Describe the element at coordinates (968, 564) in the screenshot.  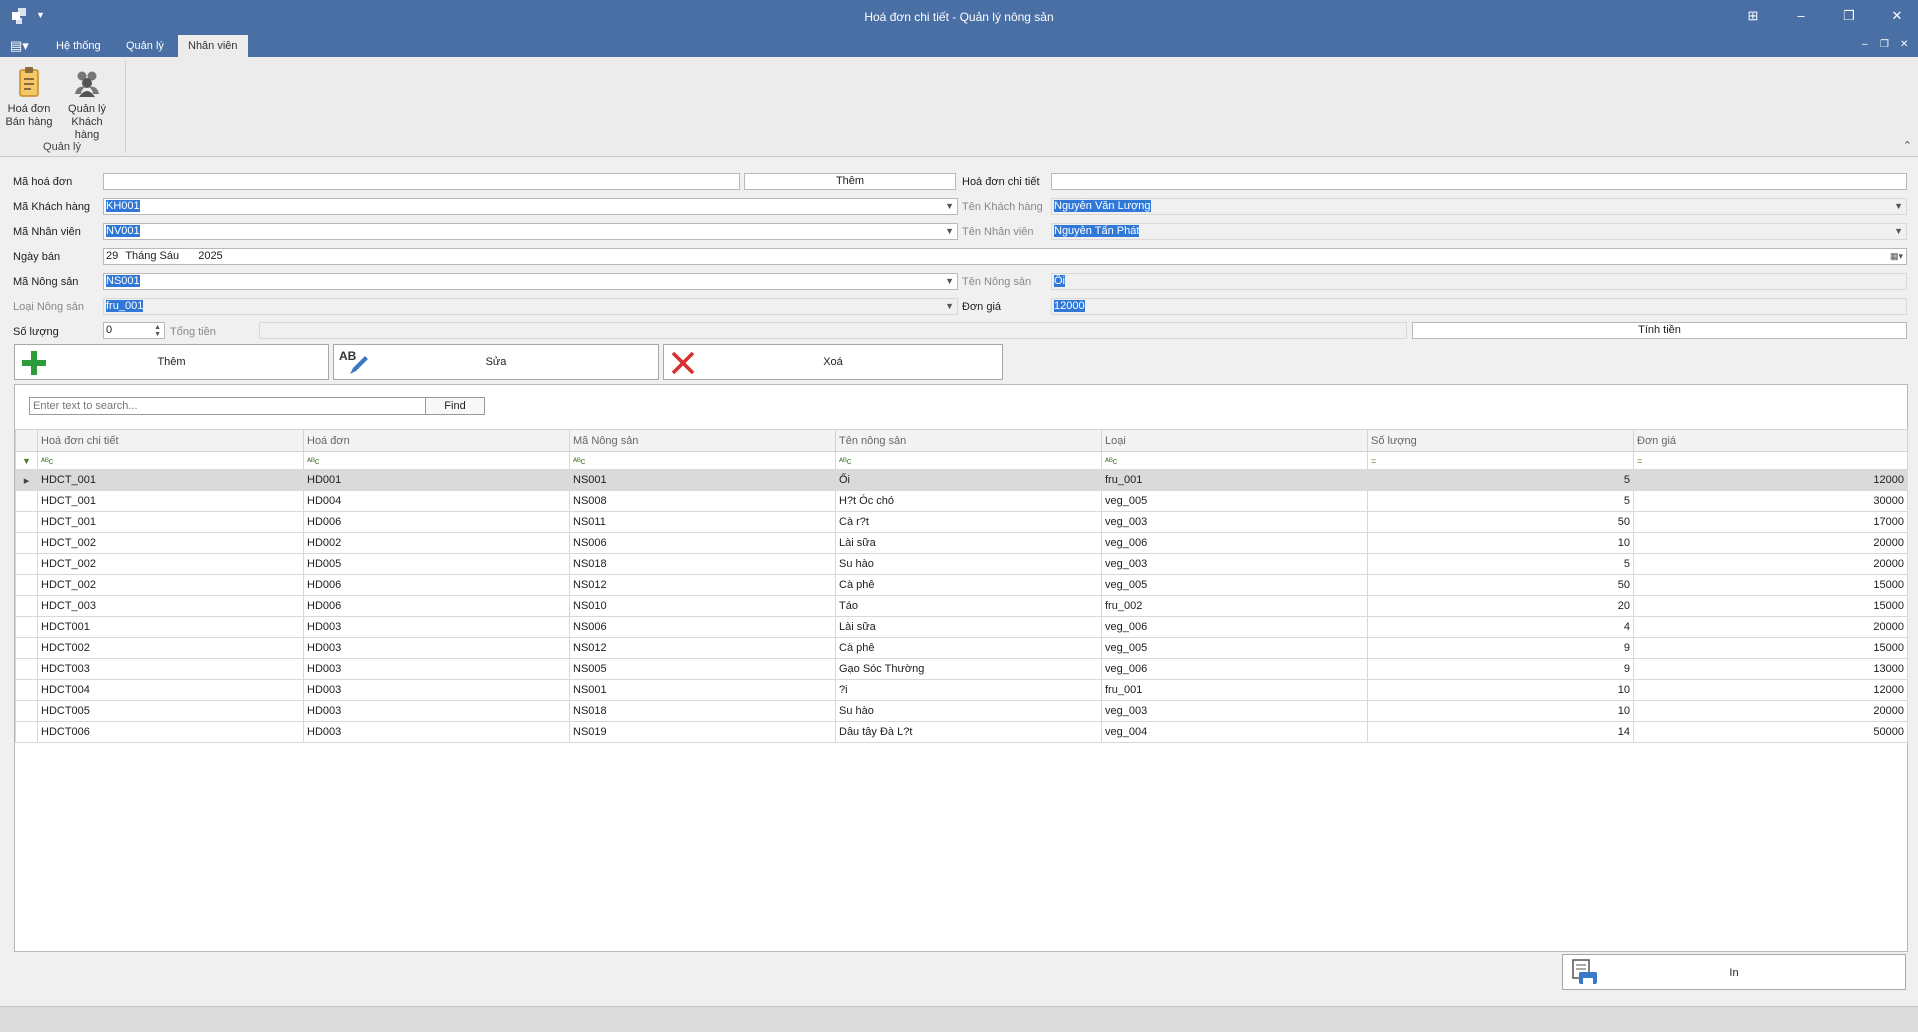
I see `table-cell: Su hào` at that location.